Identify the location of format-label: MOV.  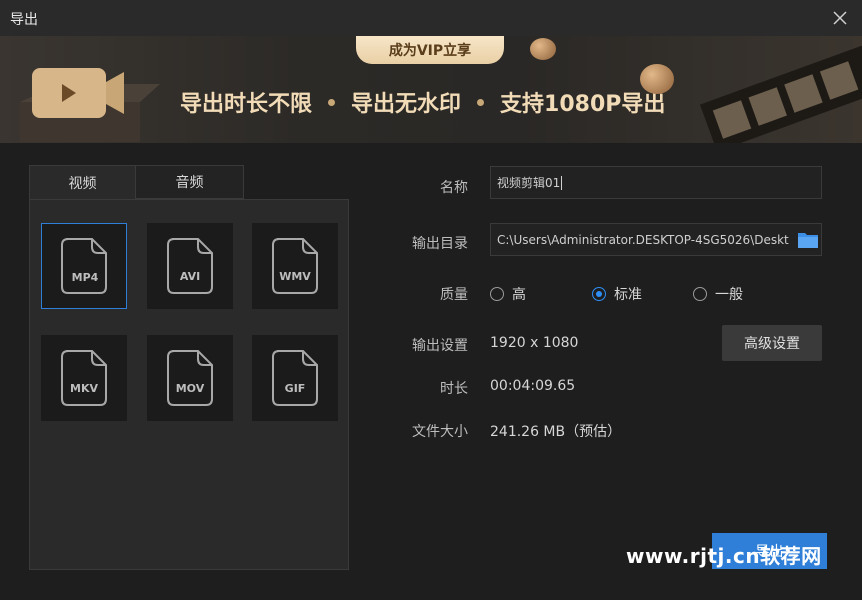
(190, 388).